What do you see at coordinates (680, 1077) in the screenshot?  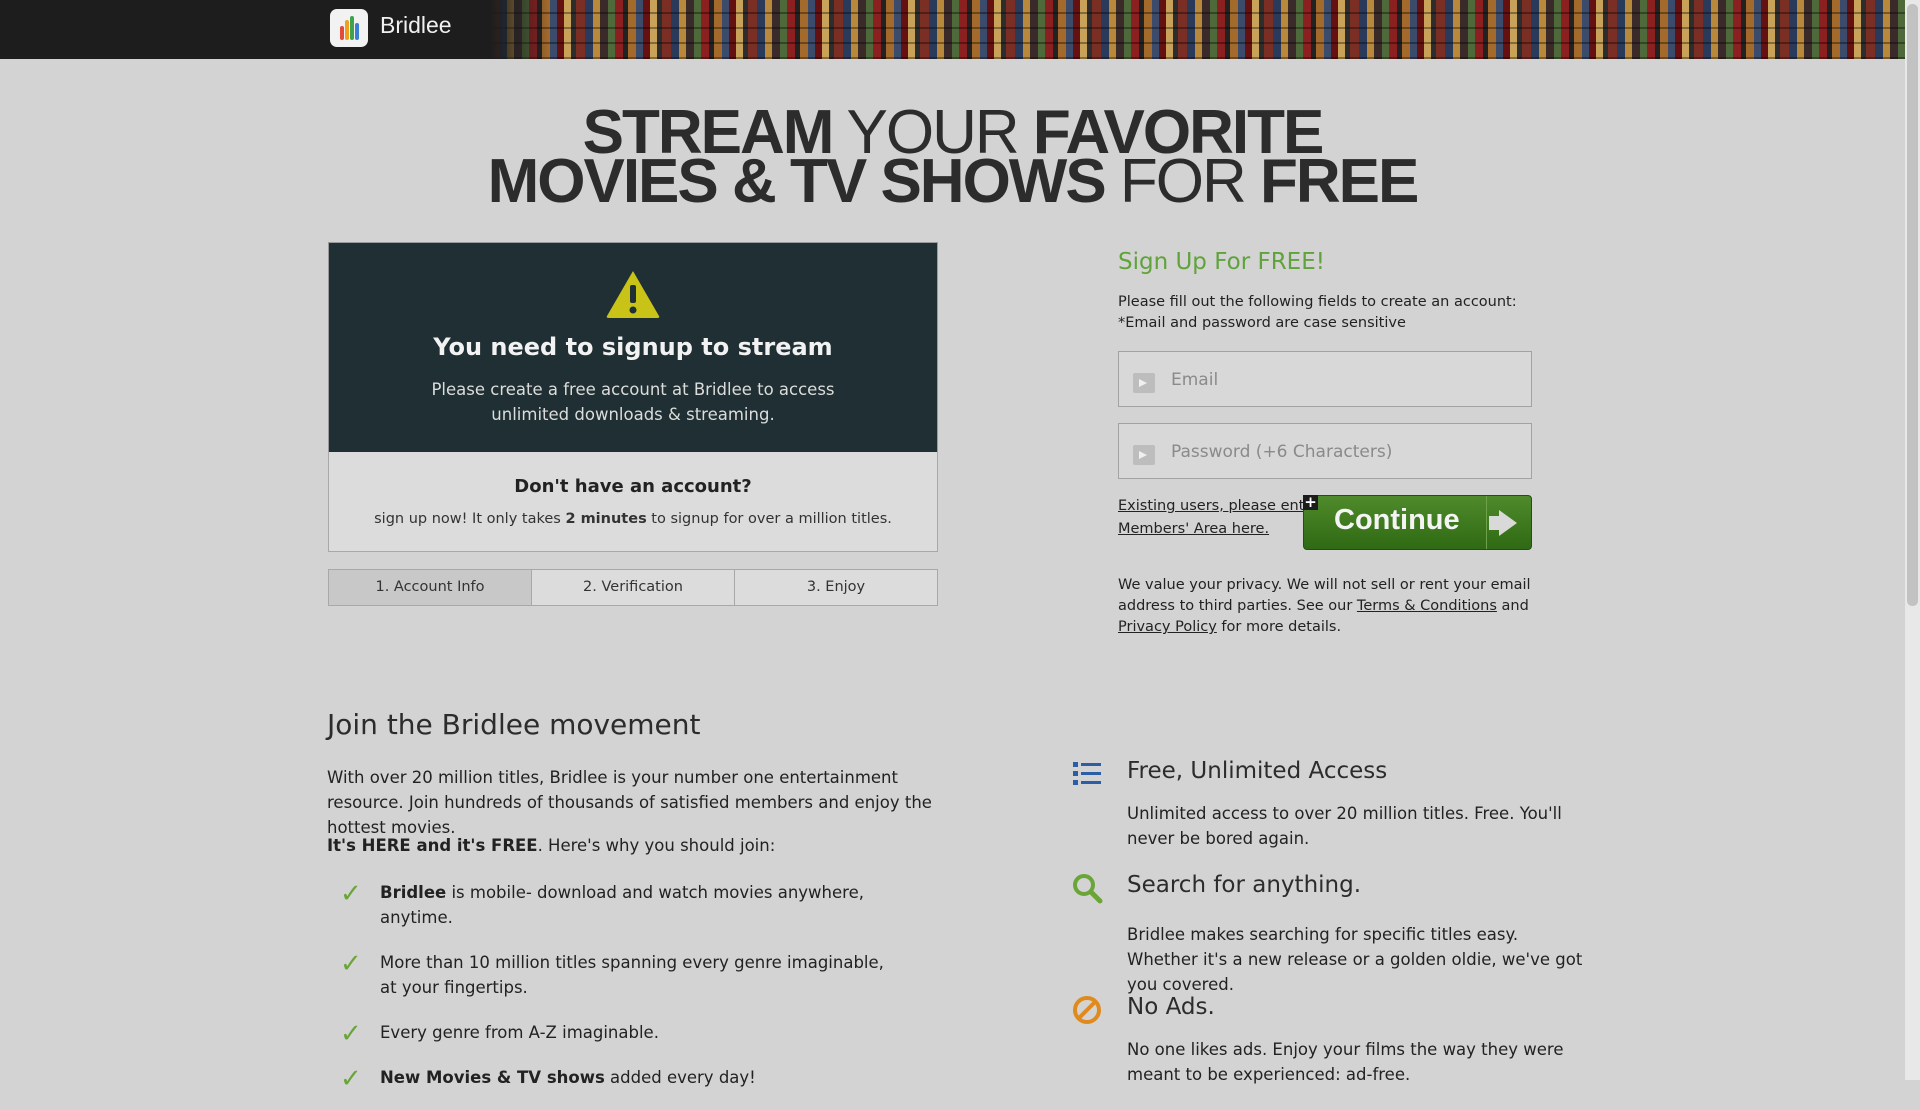 I see `list-item-text: added every day!` at bounding box center [680, 1077].